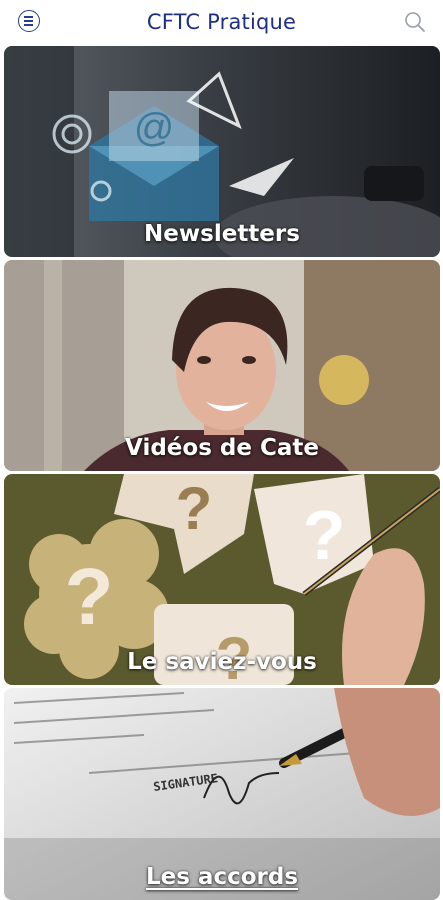 The image size is (443, 900). I want to click on app-header: CFTC Pratique, so click(221, 22).